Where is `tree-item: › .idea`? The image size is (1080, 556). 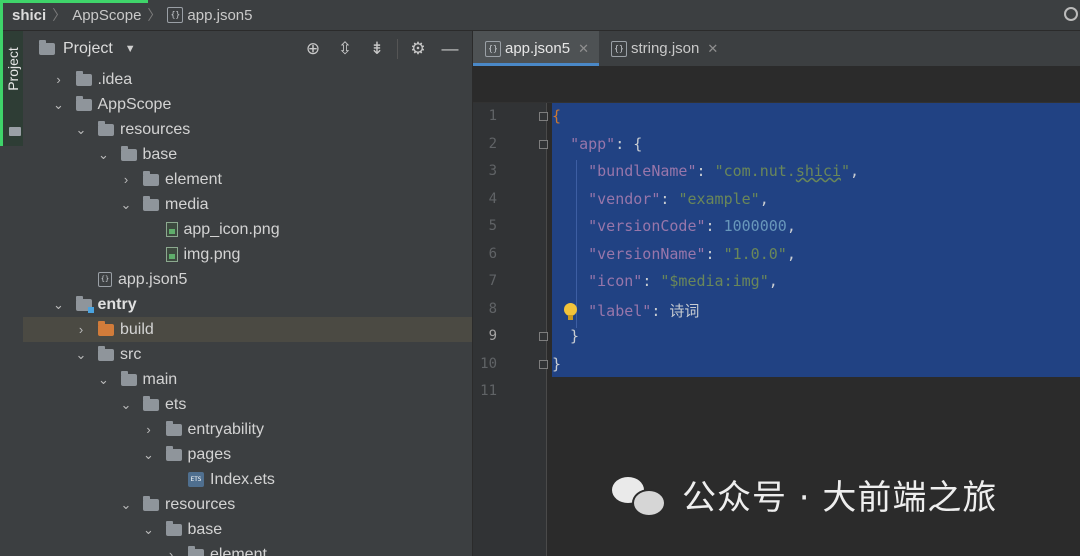 tree-item: › .idea is located at coordinates (247, 79).